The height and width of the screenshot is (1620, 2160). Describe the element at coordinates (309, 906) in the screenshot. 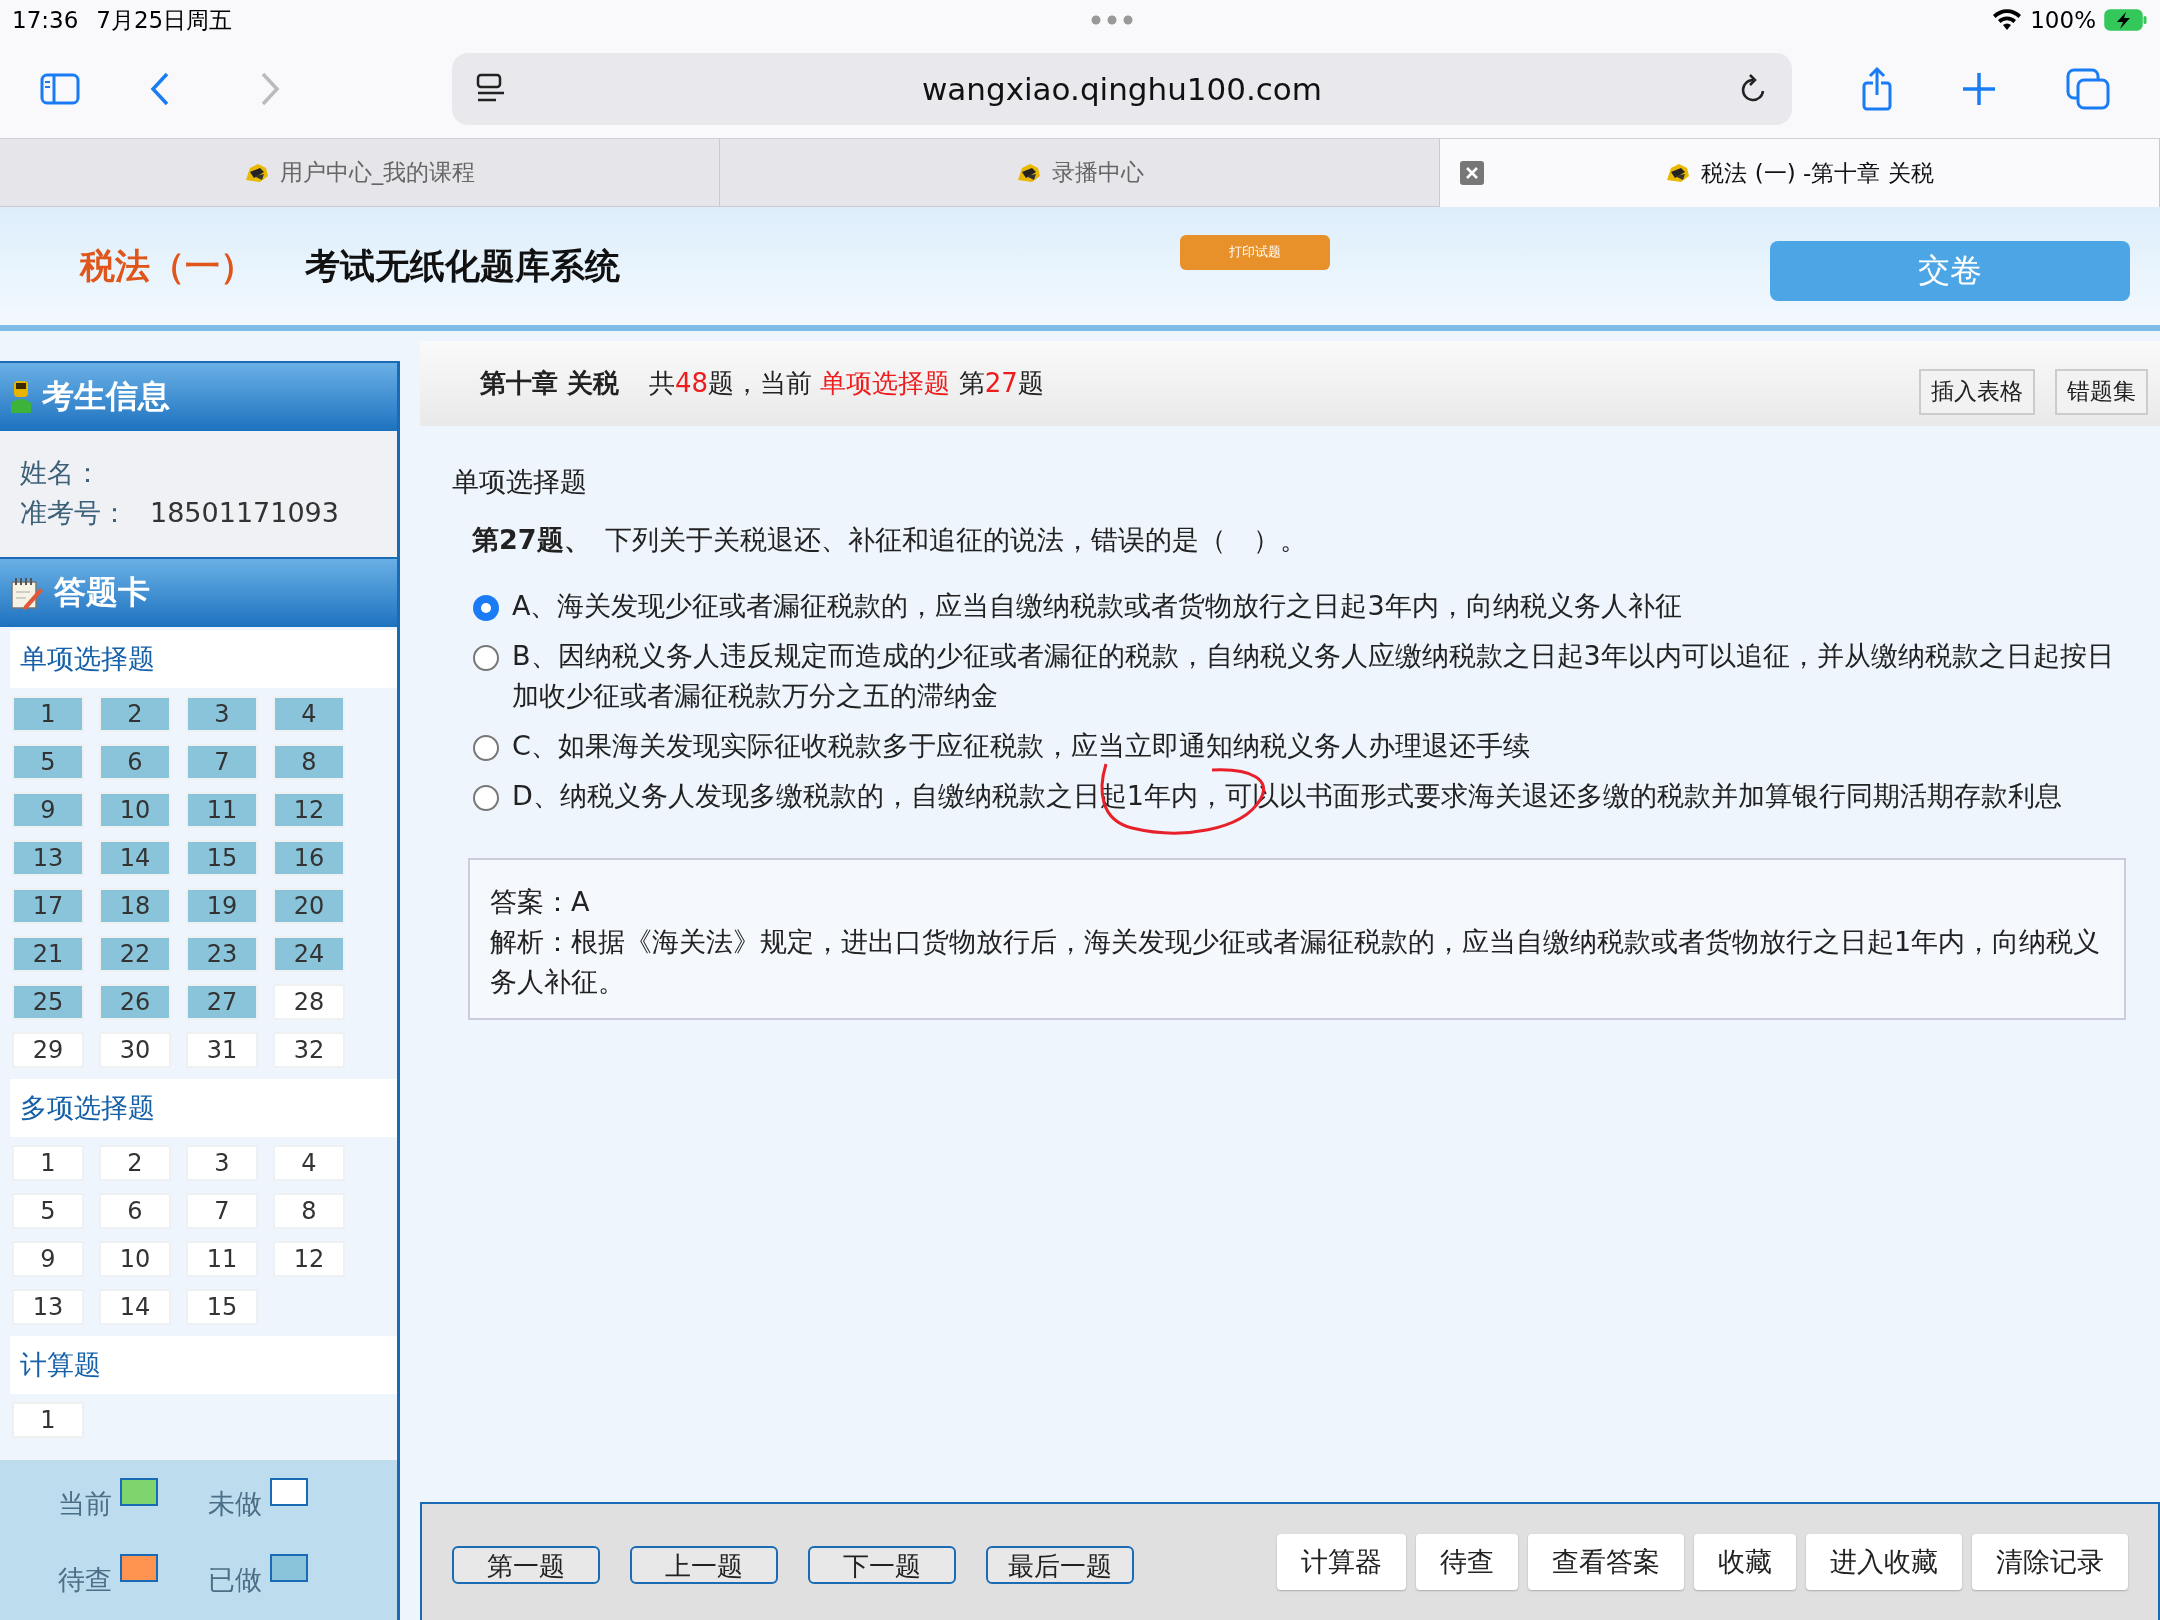

I see `question-number-cell: 20` at that location.